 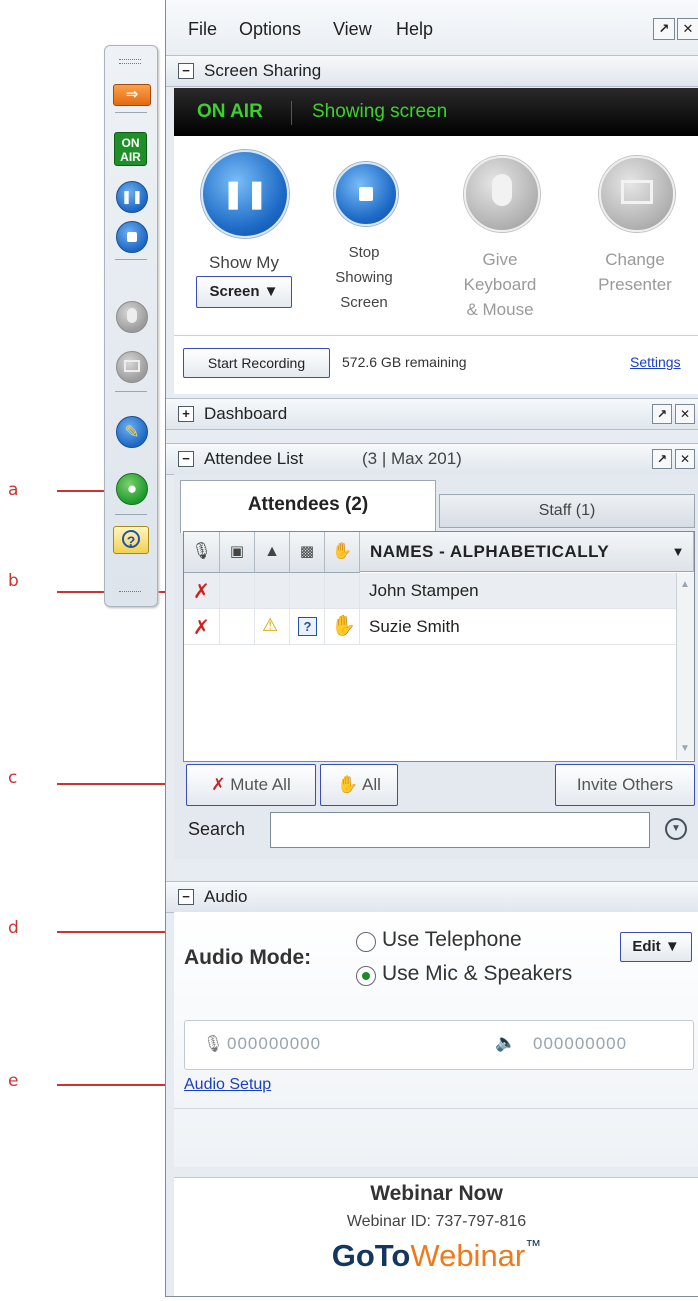 I want to click on draw-tools-icon: ✎, so click(x=132, y=432).